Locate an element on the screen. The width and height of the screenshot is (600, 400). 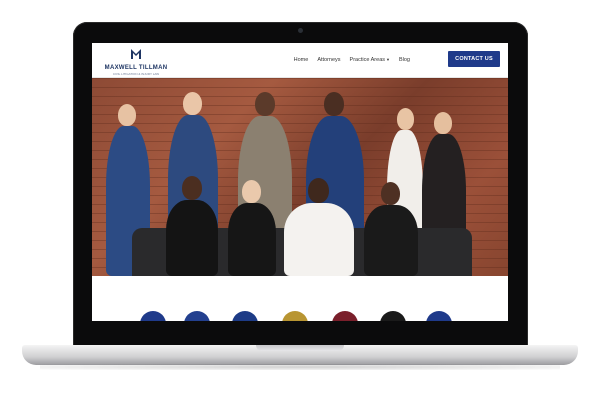
nav-link-home: Home is located at coordinates (301, 60).